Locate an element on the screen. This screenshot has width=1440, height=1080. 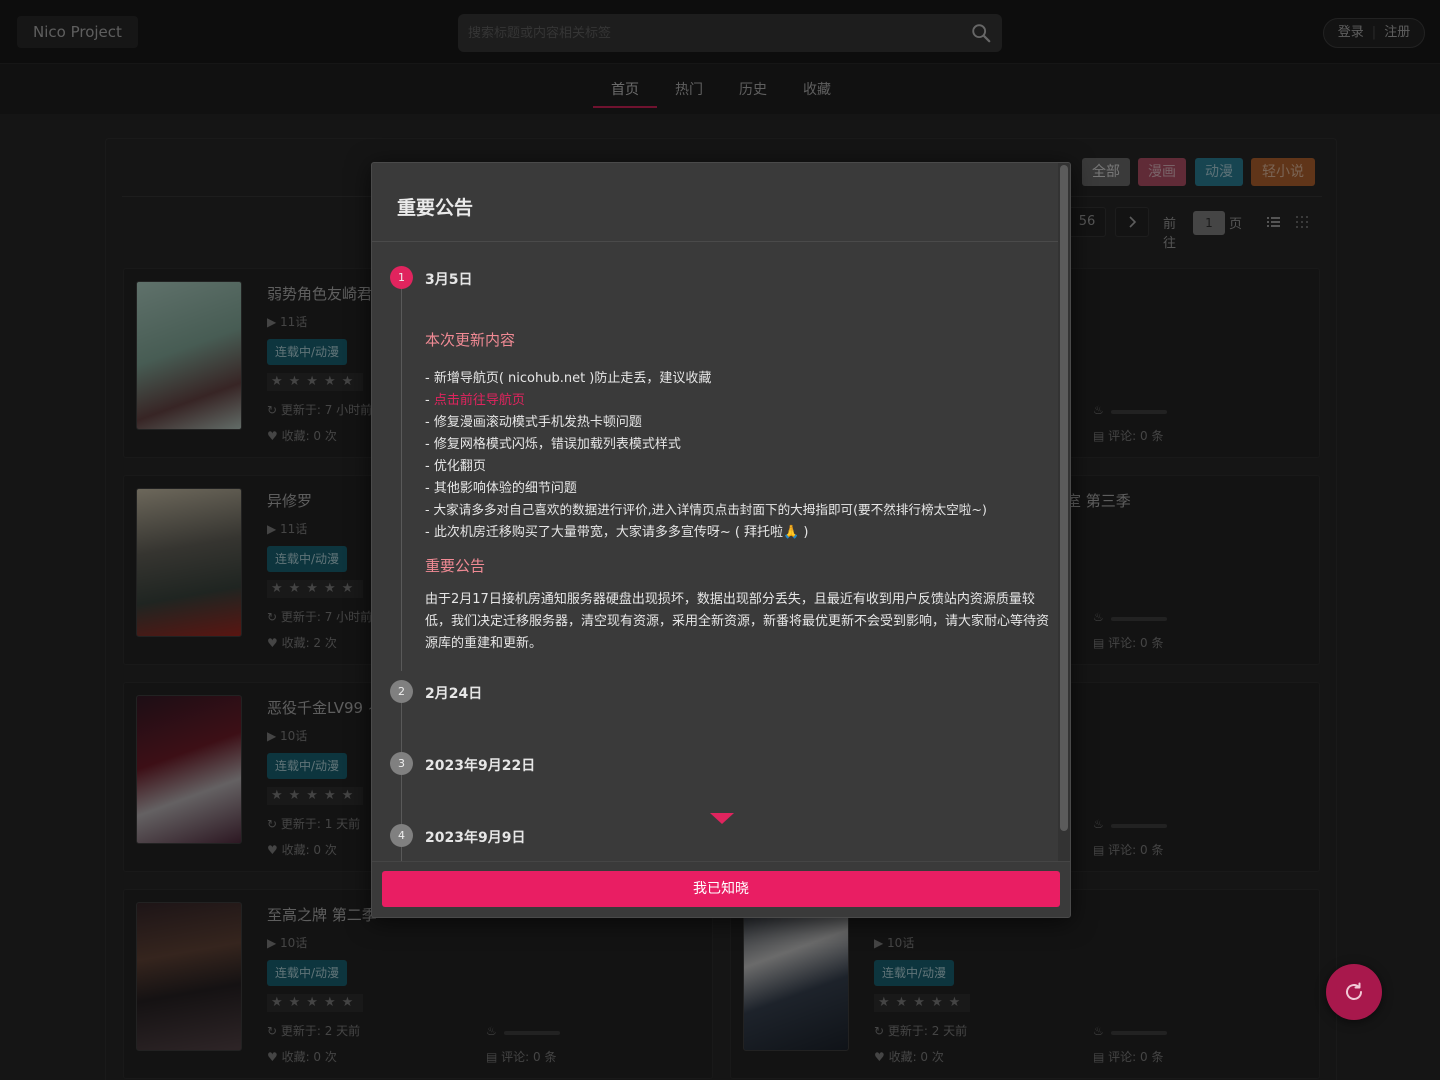
timeline-step-1: 1 is located at coordinates (401, 277).